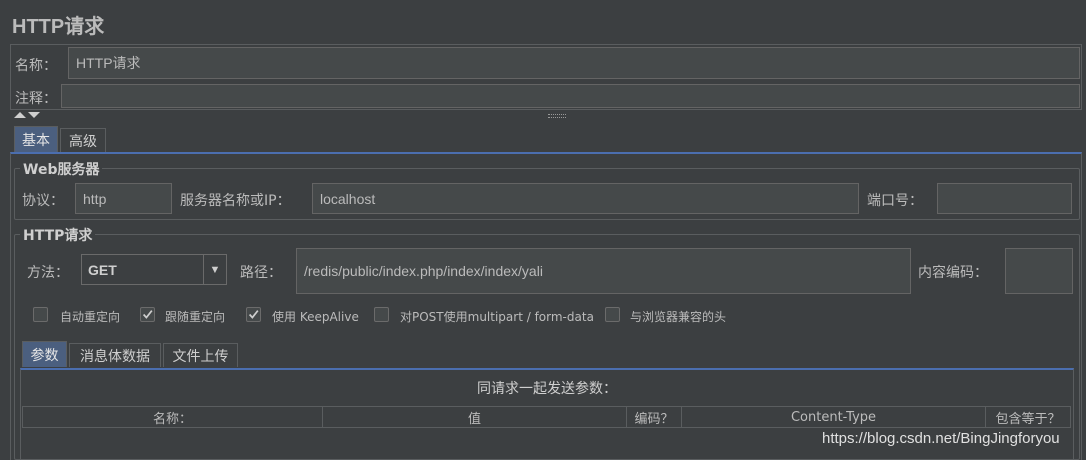 Image resolution: width=1086 pixels, height=460 pixels. What do you see at coordinates (895, 201) in the screenshot?
I see `port-label: 端口号：` at bounding box center [895, 201].